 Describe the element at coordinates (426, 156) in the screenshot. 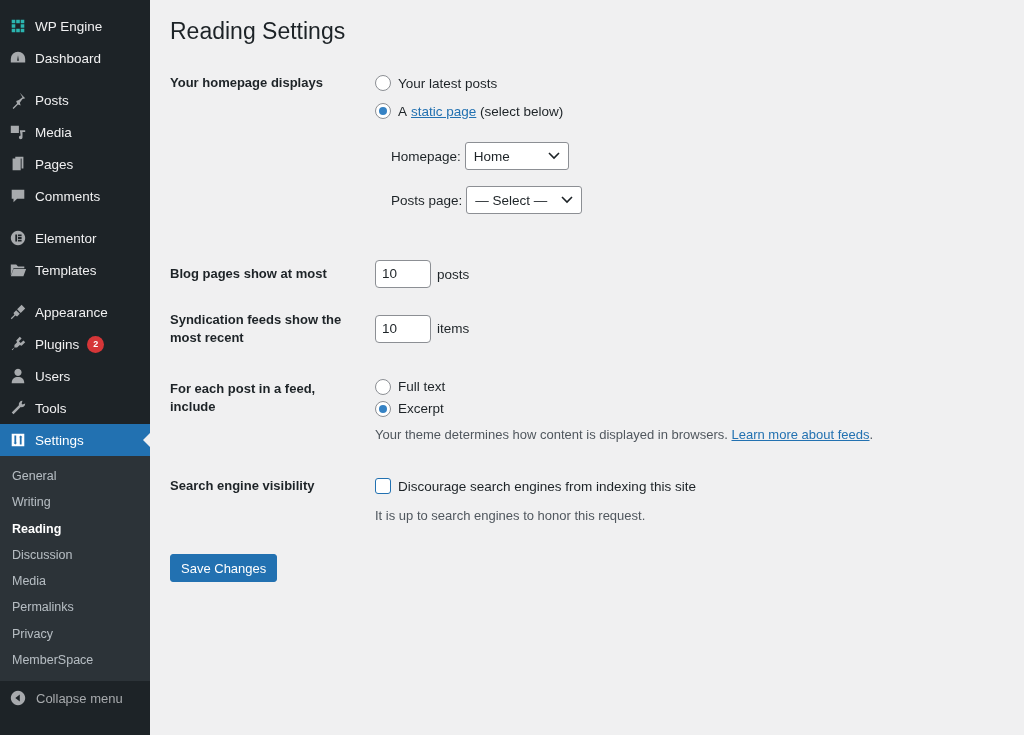

I see `select-label: Homepage:` at that location.